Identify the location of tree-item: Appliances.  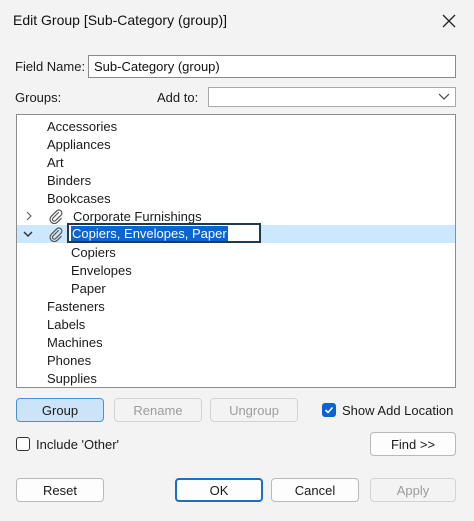
(236, 144).